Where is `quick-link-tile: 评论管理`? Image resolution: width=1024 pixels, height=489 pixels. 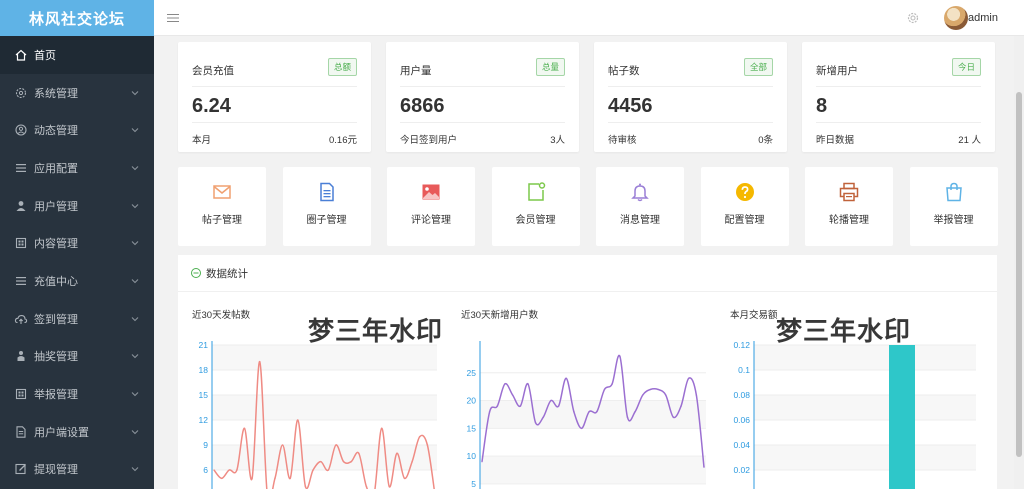 quick-link-tile: 评论管理 is located at coordinates (431, 206).